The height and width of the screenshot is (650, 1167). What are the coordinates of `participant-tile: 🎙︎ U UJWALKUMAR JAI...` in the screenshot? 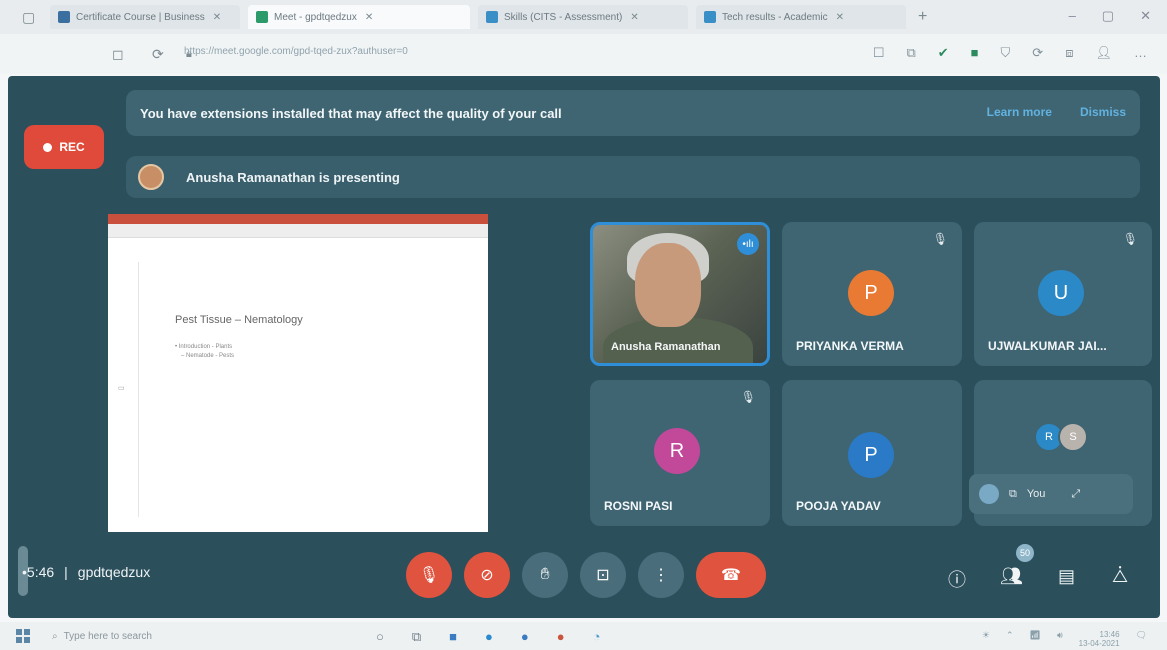 It's located at (1063, 294).